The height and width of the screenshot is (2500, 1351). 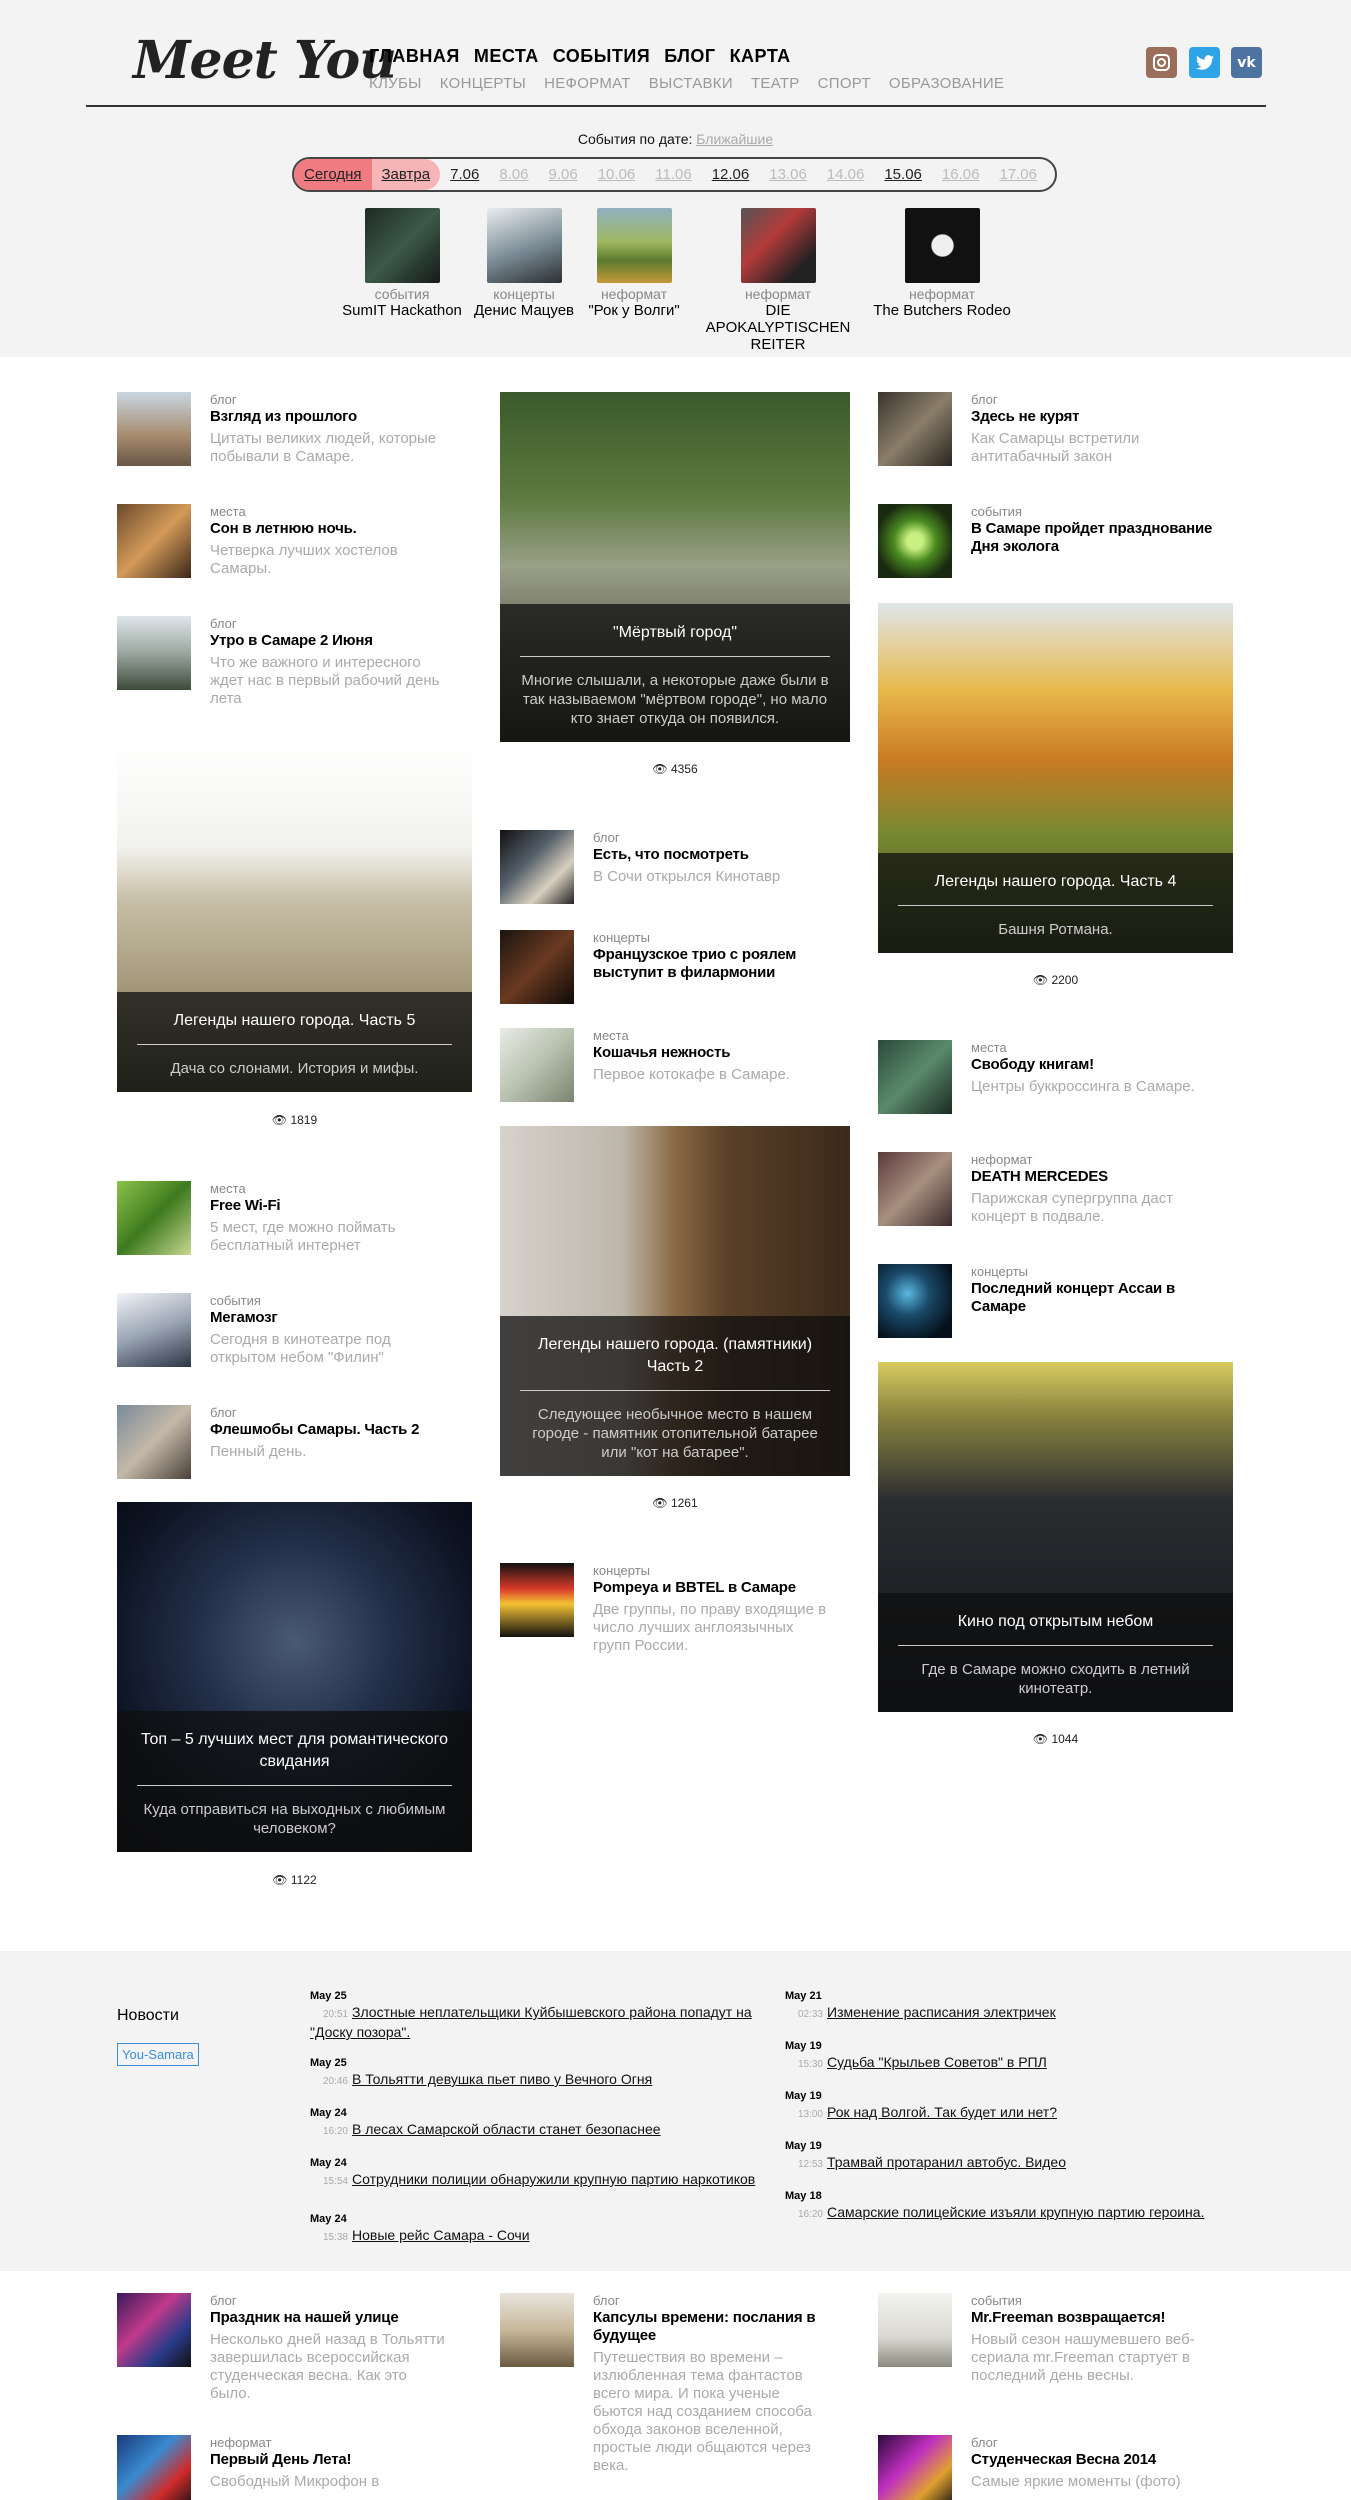 I want to click on twitter-icon, so click(x=1204, y=62).